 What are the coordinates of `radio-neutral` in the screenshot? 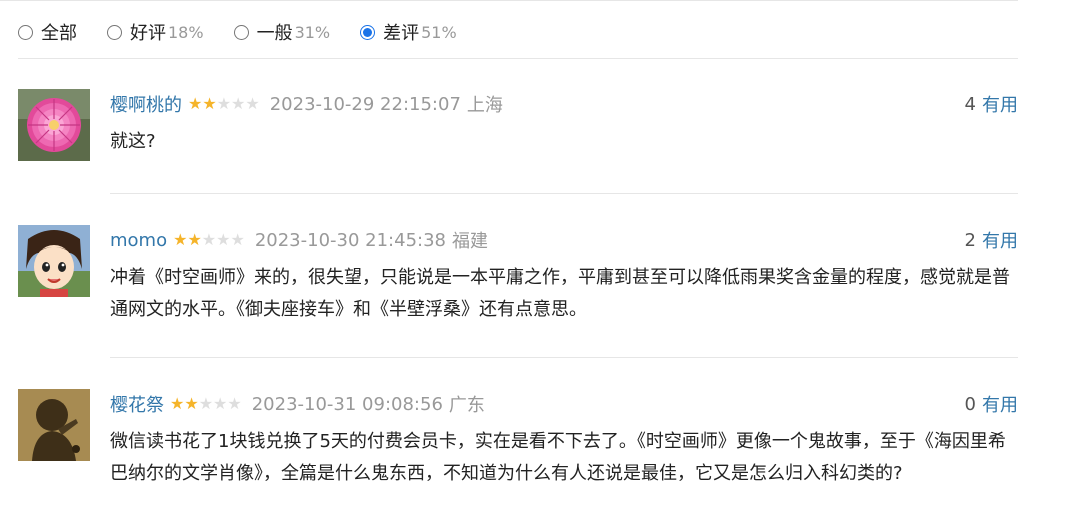 It's located at (241, 32).